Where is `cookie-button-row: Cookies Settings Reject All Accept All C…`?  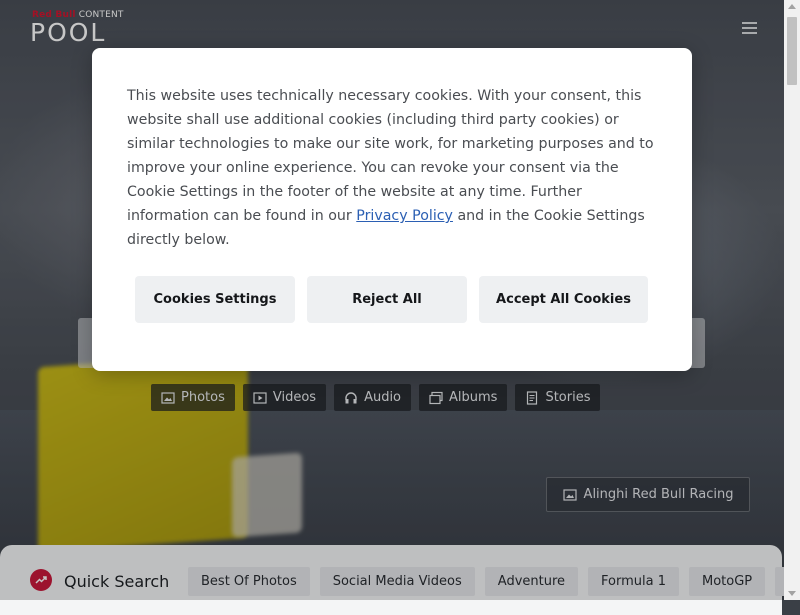 cookie-button-row: Cookies Settings Reject All Accept All C… is located at coordinates (391, 299).